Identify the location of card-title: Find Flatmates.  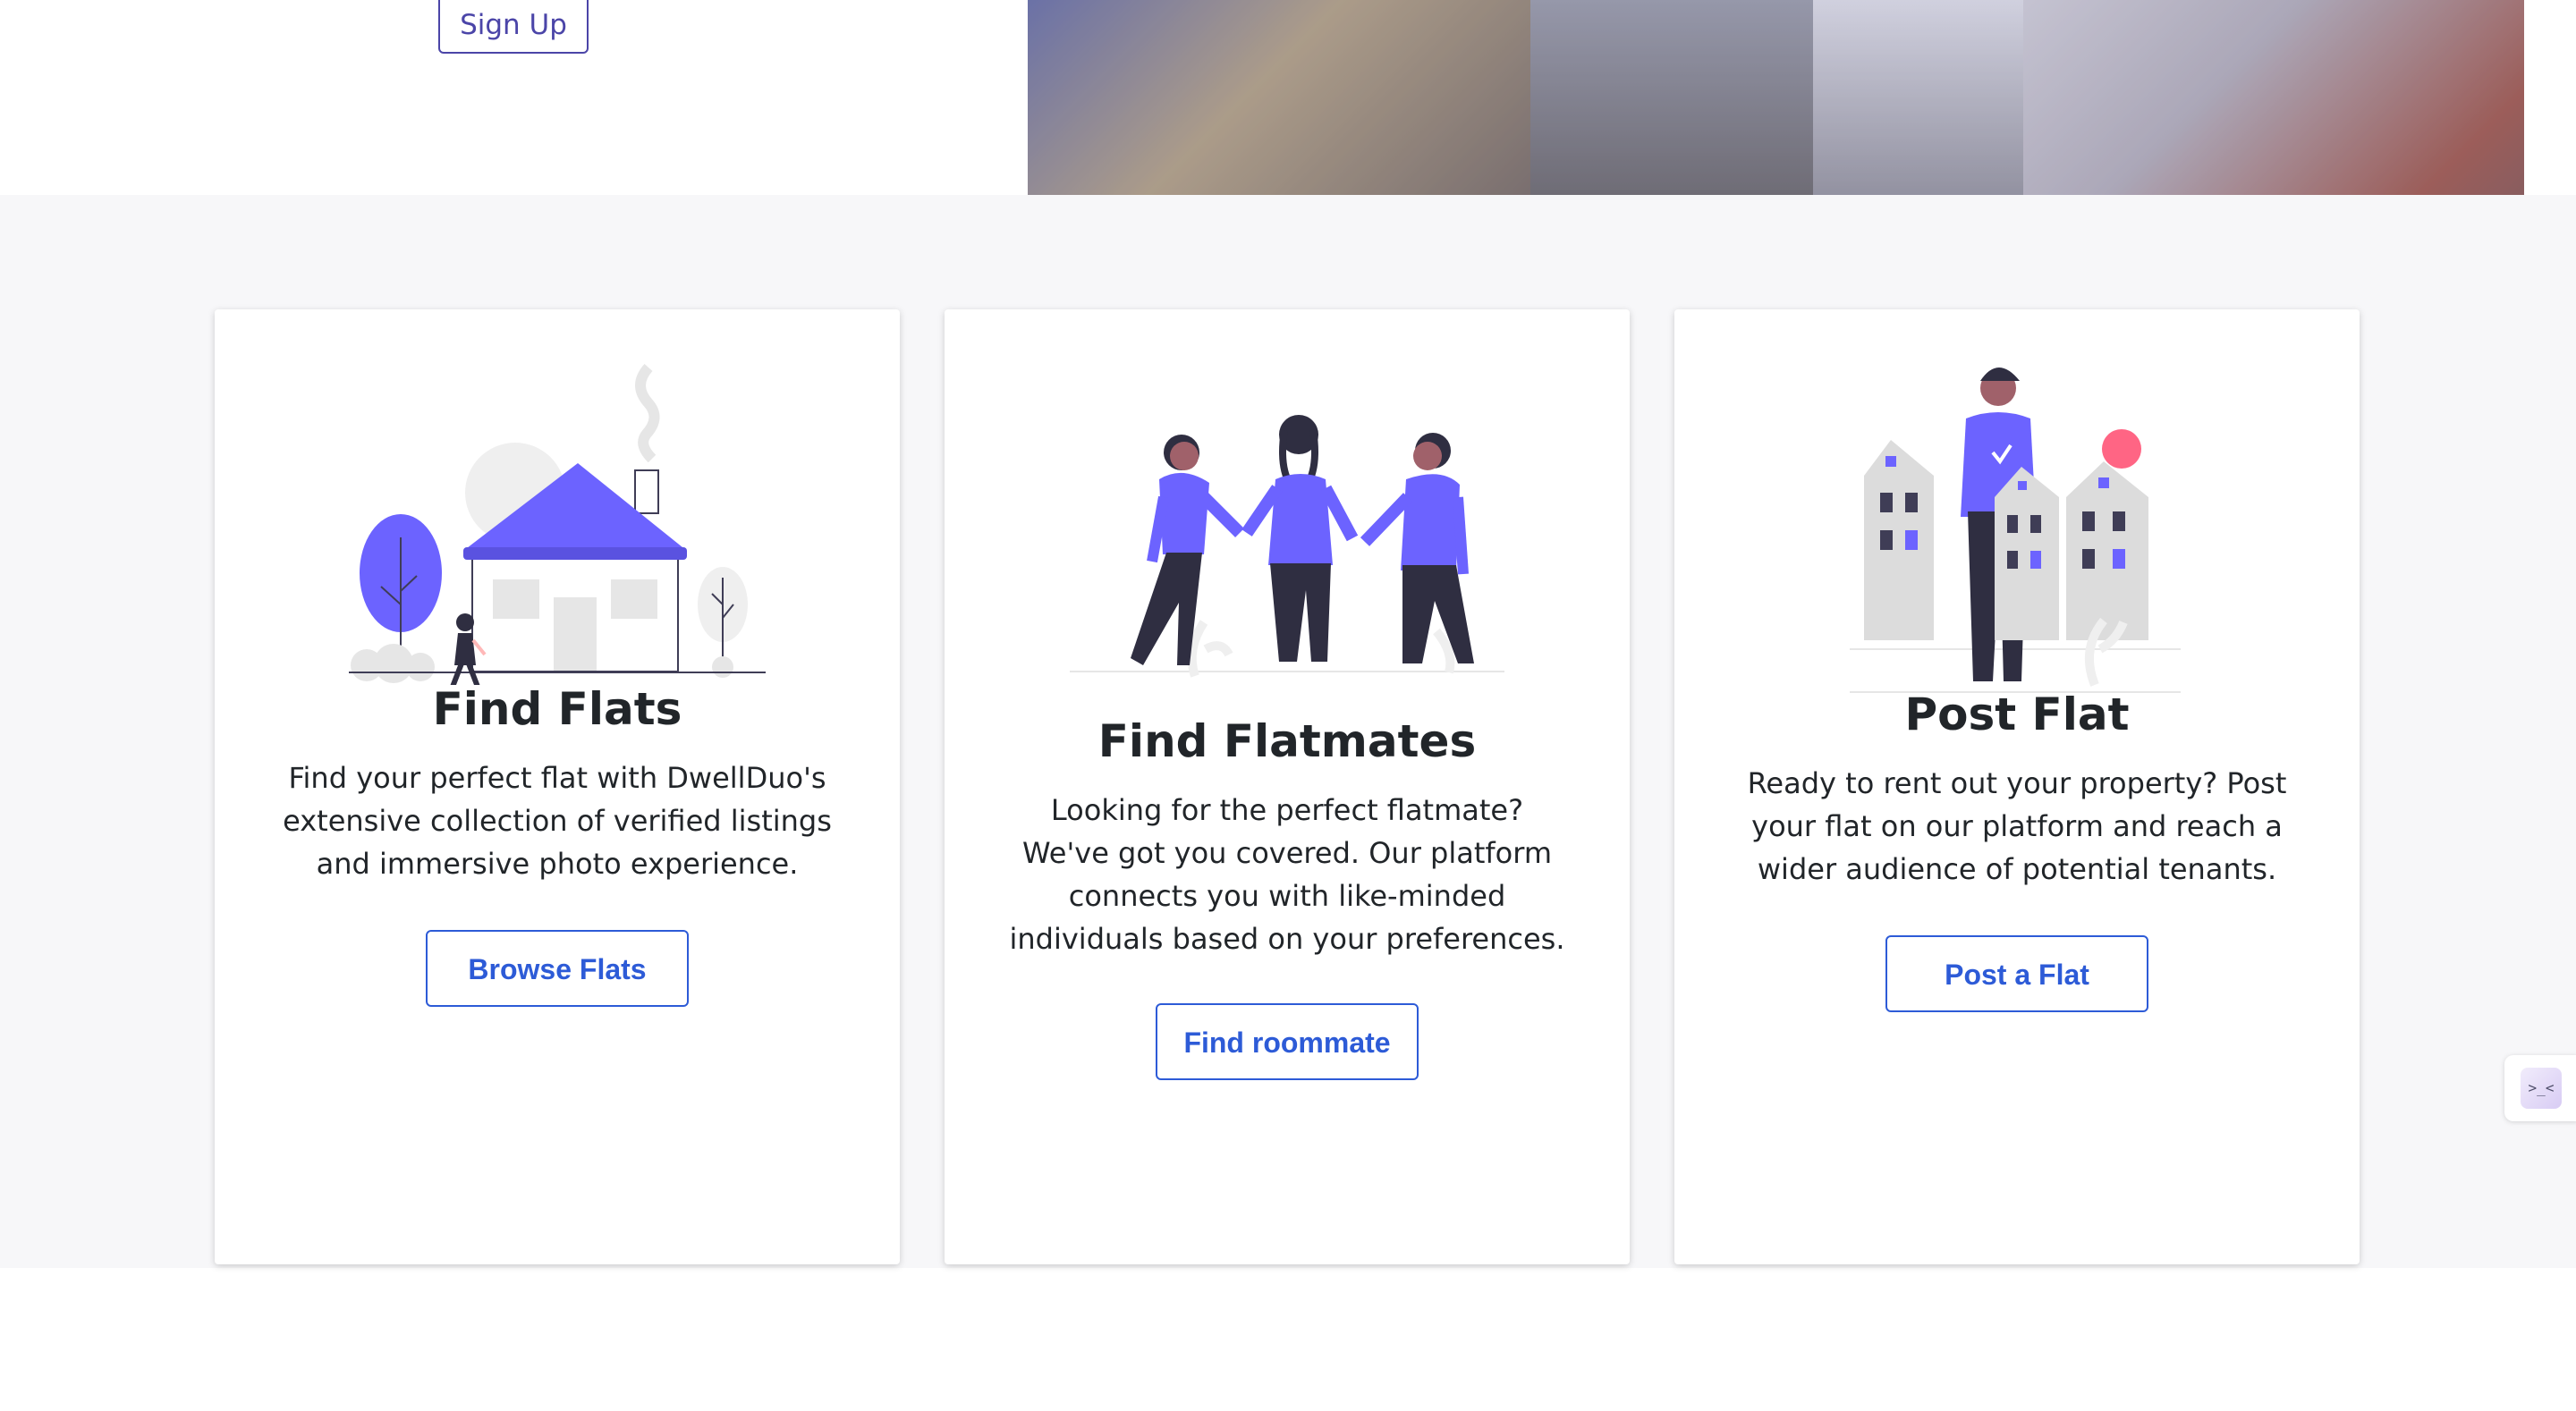
(1287, 741).